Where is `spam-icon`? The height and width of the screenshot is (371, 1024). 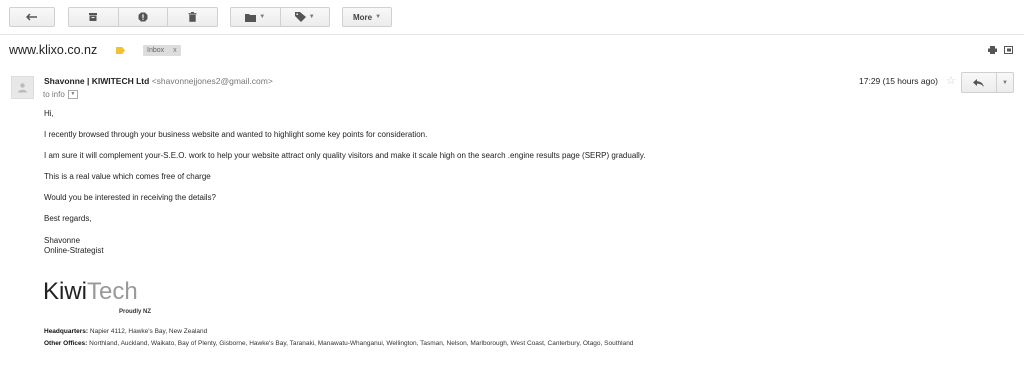
spam-icon is located at coordinates (143, 17).